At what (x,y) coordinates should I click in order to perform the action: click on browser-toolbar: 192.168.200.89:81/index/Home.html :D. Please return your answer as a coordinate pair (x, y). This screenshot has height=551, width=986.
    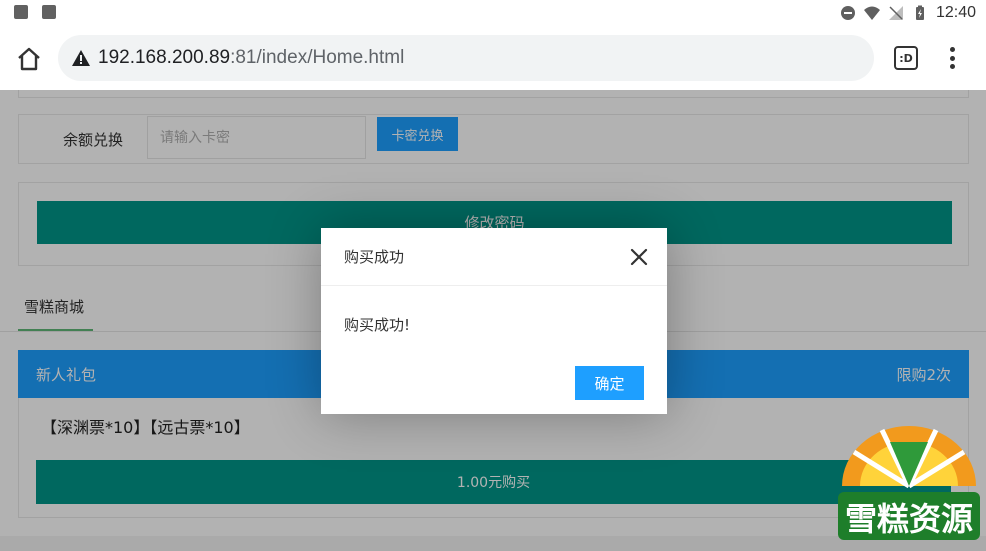
    Looking at the image, I should click on (493, 58).